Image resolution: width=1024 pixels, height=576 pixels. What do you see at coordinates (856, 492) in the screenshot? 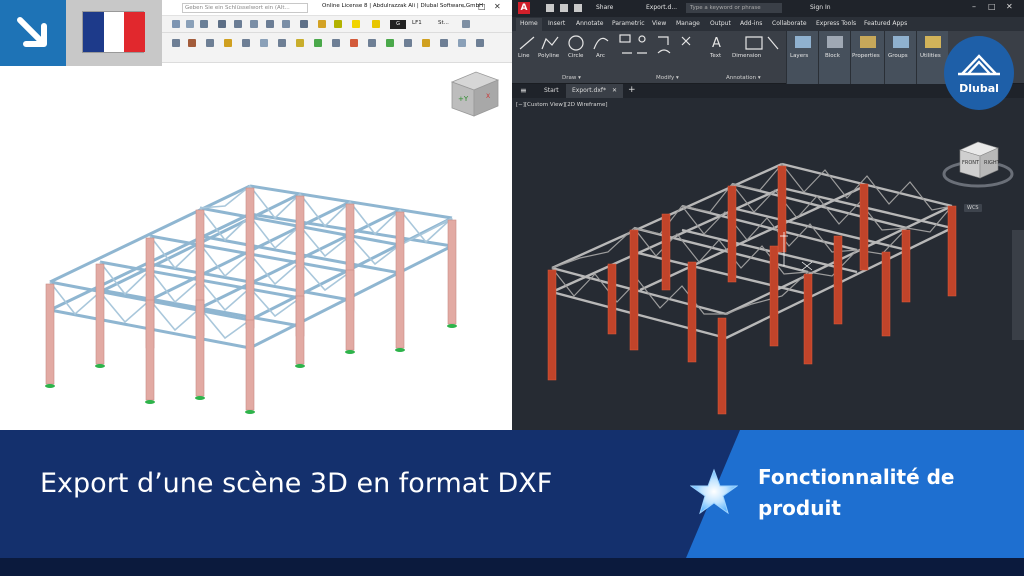
I see `feature-label: Fonctionnalité de produit` at bounding box center [856, 492].